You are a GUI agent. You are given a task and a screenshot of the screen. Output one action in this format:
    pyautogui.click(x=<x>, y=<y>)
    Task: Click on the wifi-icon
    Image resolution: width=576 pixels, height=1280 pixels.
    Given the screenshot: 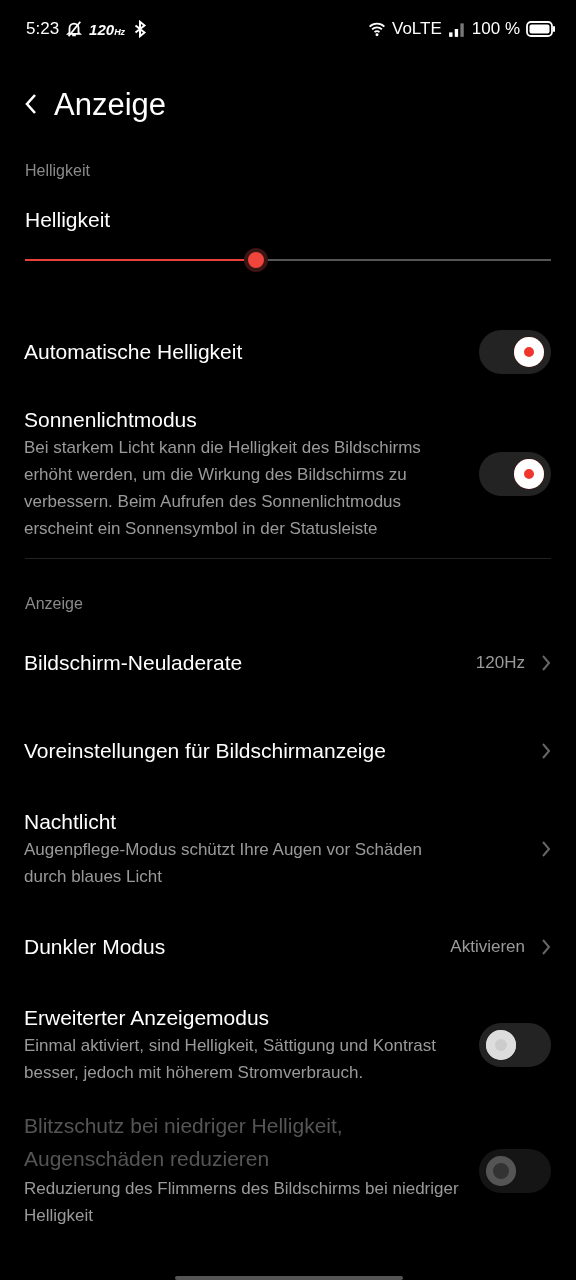 What is the action you would take?
    pyautogui.click(x=377, y=29)
    